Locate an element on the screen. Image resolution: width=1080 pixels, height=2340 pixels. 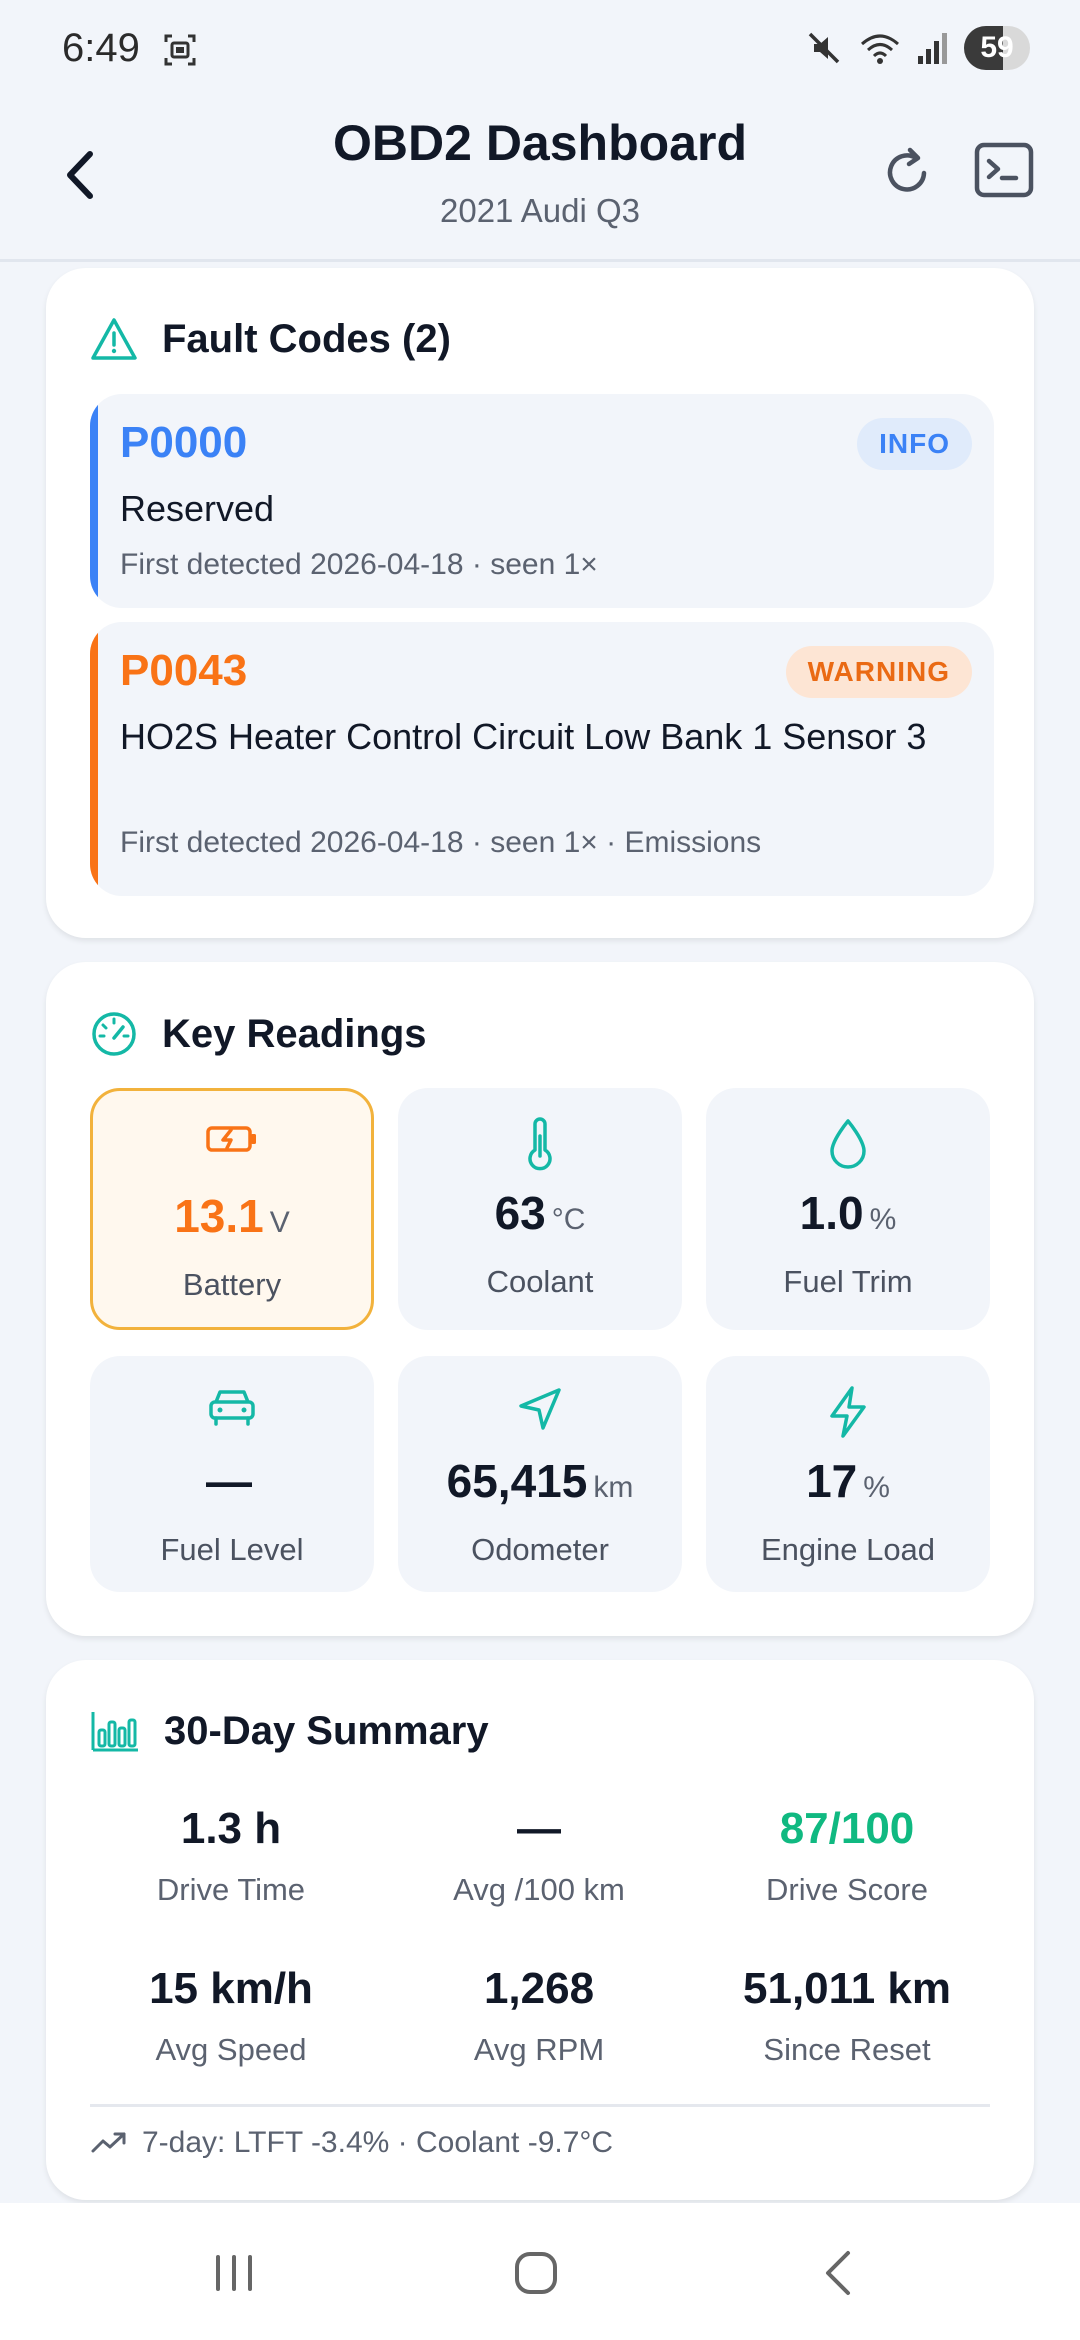
app-header: OBD2 Dashboard 2021 Audi Q3 is located at coordinates (540, 181).